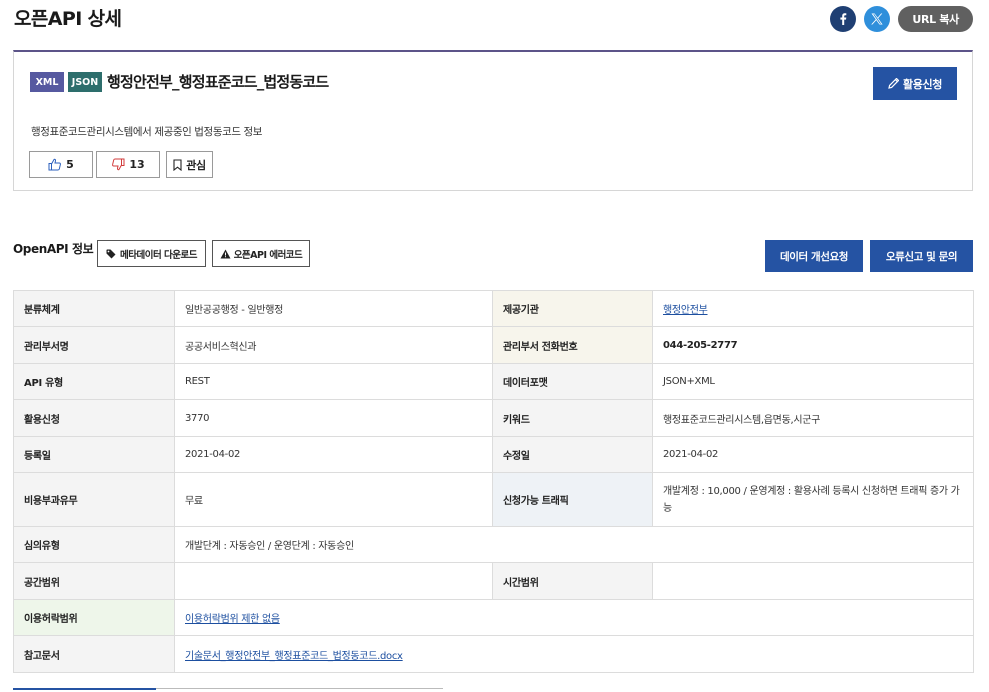 Image resolution: width=989 pixels, height=692 pixels. What do you see at coordinates (813, 381) in the screenshot?
I see `format-value: JSON+XML` at bounding box center [813, 381].